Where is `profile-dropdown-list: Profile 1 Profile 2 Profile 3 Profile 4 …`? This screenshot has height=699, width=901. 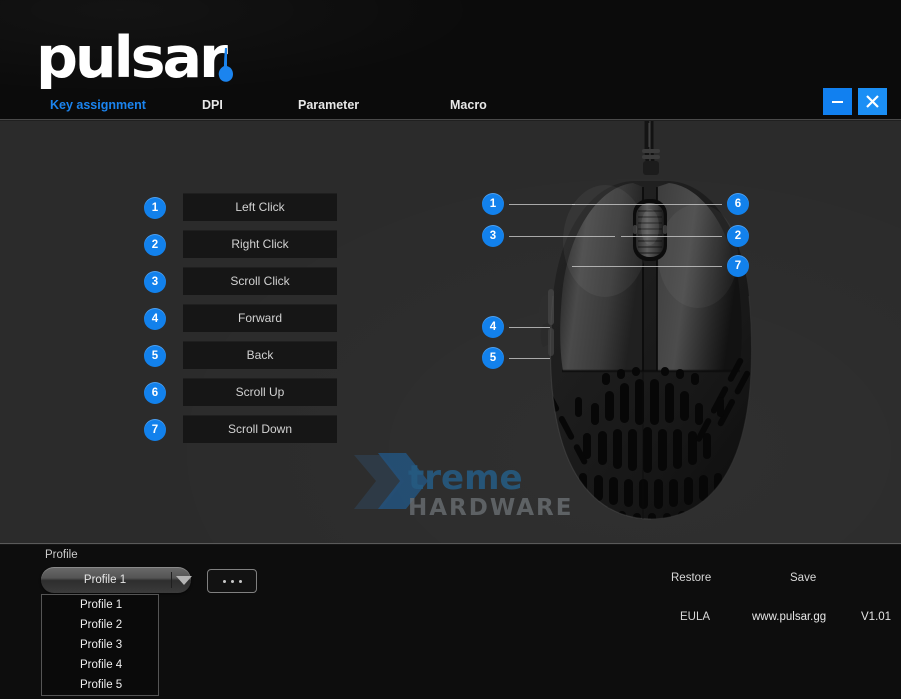 profile-dropdown-list: Profile 1 Profile 2 Profile 3 Profile 4 … is located at coordinates (100, 645).